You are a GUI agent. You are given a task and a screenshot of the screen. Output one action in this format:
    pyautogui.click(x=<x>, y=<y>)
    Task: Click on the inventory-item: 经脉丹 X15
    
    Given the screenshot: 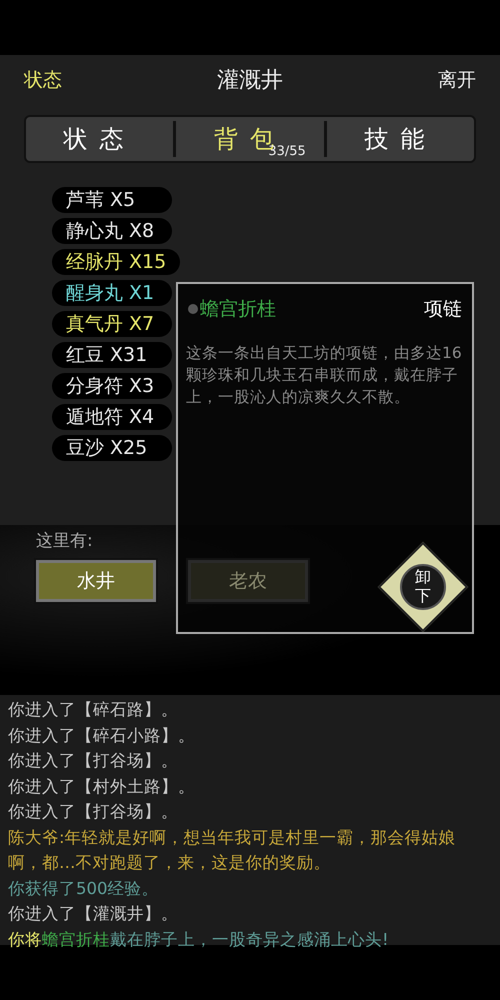 What is the action you would take?
    pyautogui.click(x=116, y=262)
    